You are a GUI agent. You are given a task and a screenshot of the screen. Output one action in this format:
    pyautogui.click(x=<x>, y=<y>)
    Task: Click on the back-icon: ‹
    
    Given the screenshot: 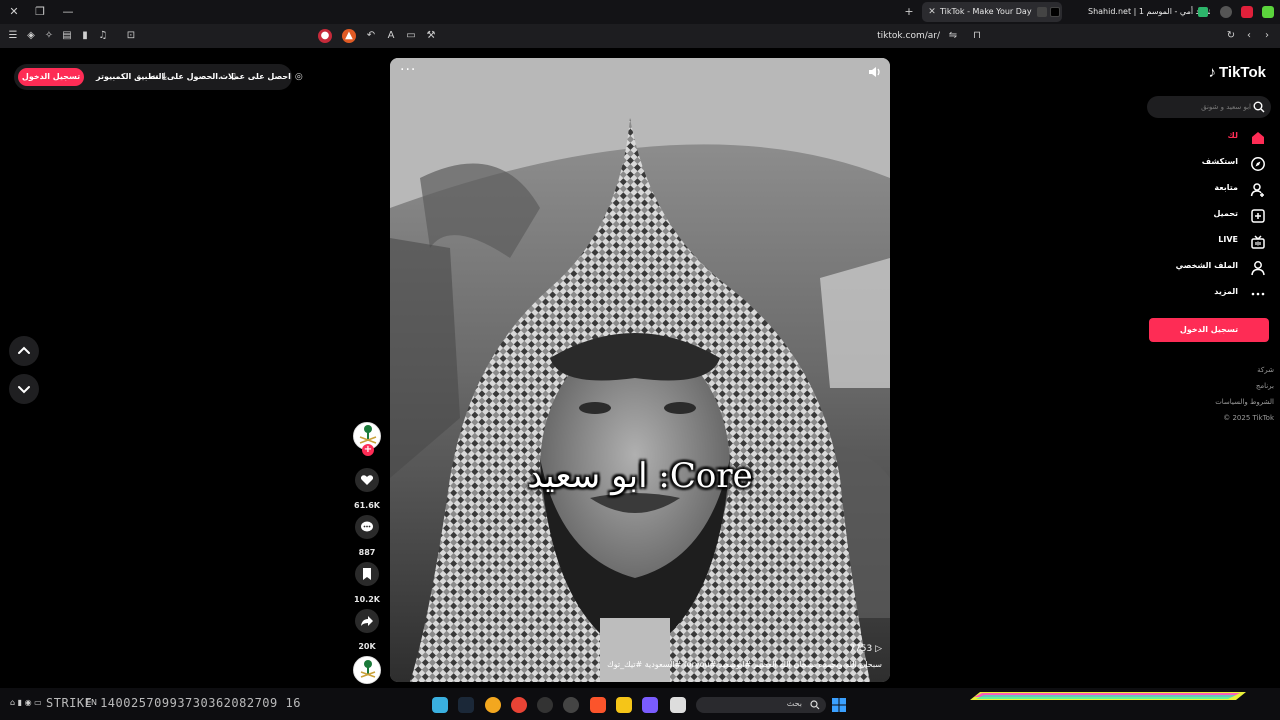 What is the action you would take?
    pyautogui.click(x=1249, y=36)
    